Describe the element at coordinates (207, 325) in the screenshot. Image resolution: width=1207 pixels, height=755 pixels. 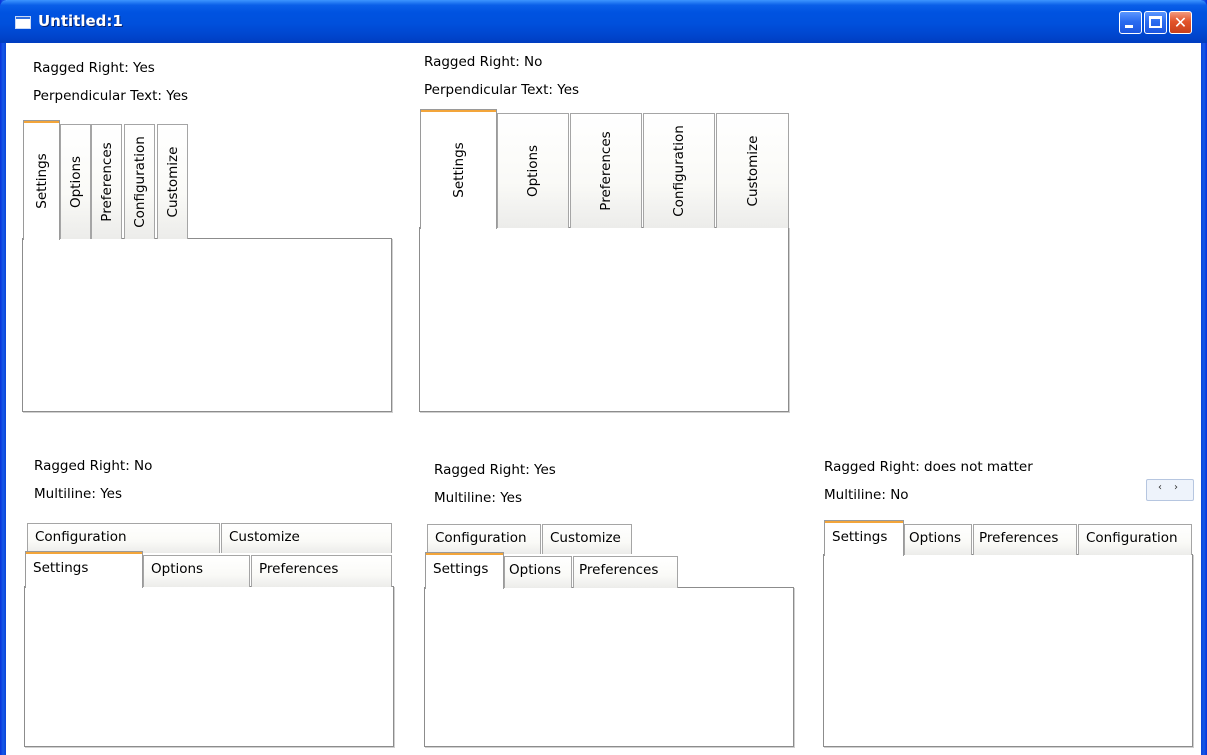
I see `group1-tab-panel` at that location.